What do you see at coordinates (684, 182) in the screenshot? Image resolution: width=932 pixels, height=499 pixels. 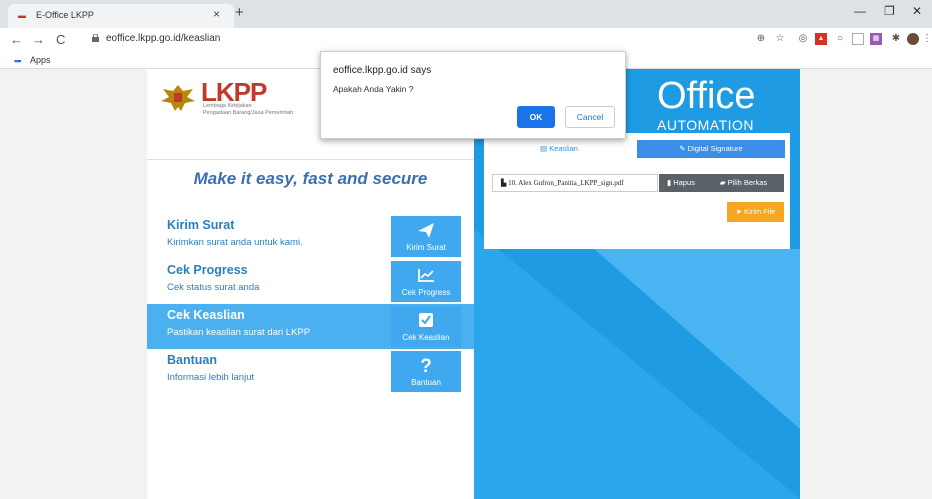 I see `hapus-label: Hapus` at bounding box center [684, 182].